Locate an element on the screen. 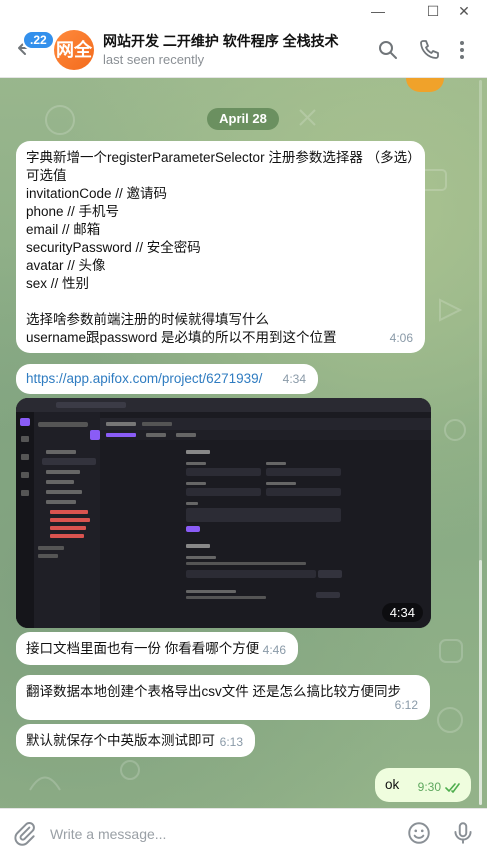  message-composer is located at coordinates (243, 831).